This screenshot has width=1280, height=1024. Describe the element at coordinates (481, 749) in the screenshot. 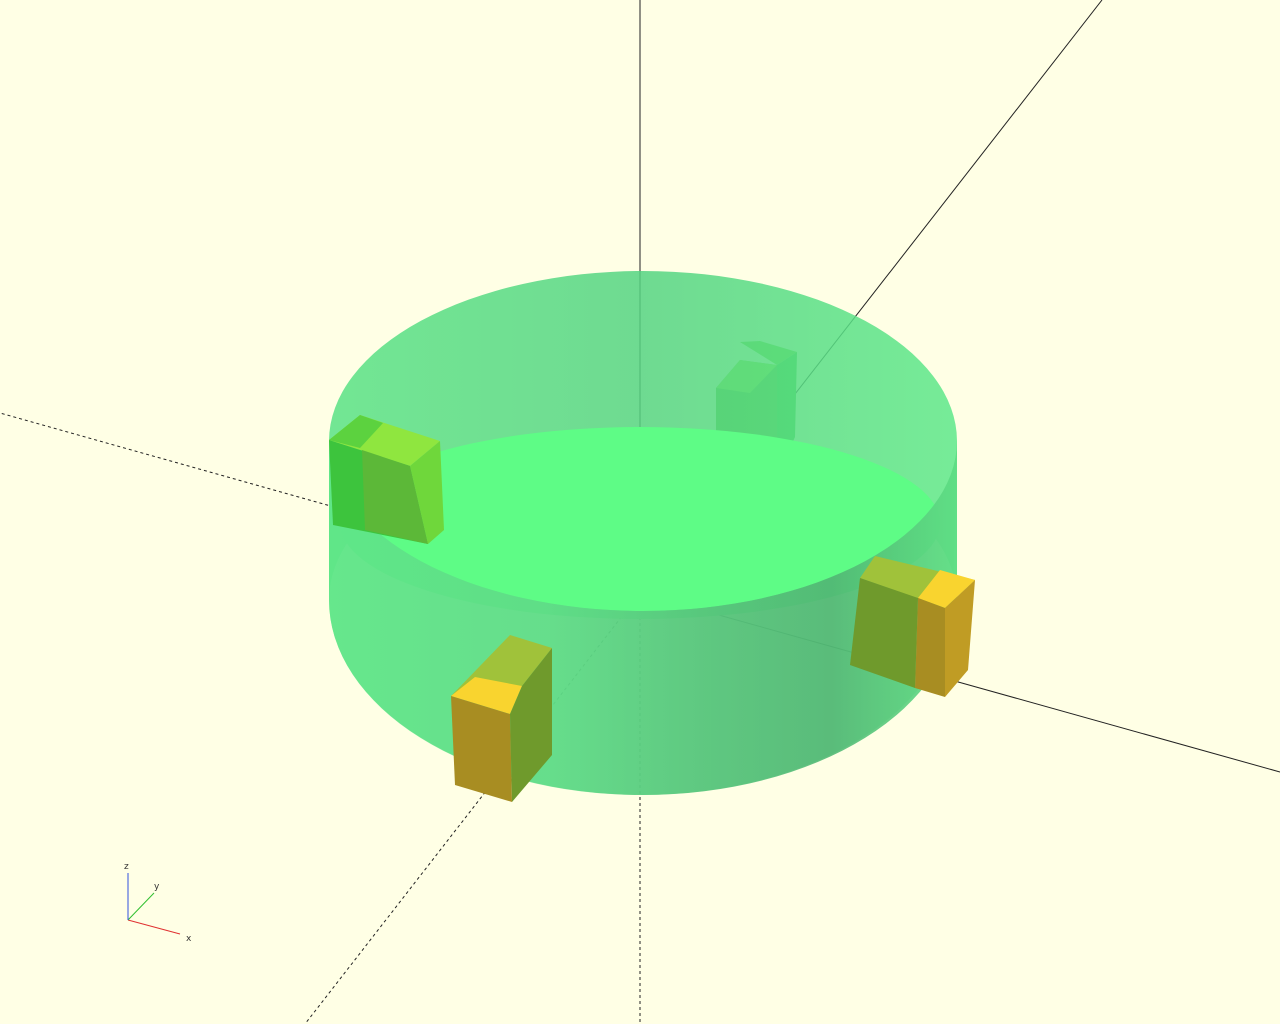

I see `box-front-face` at that location.